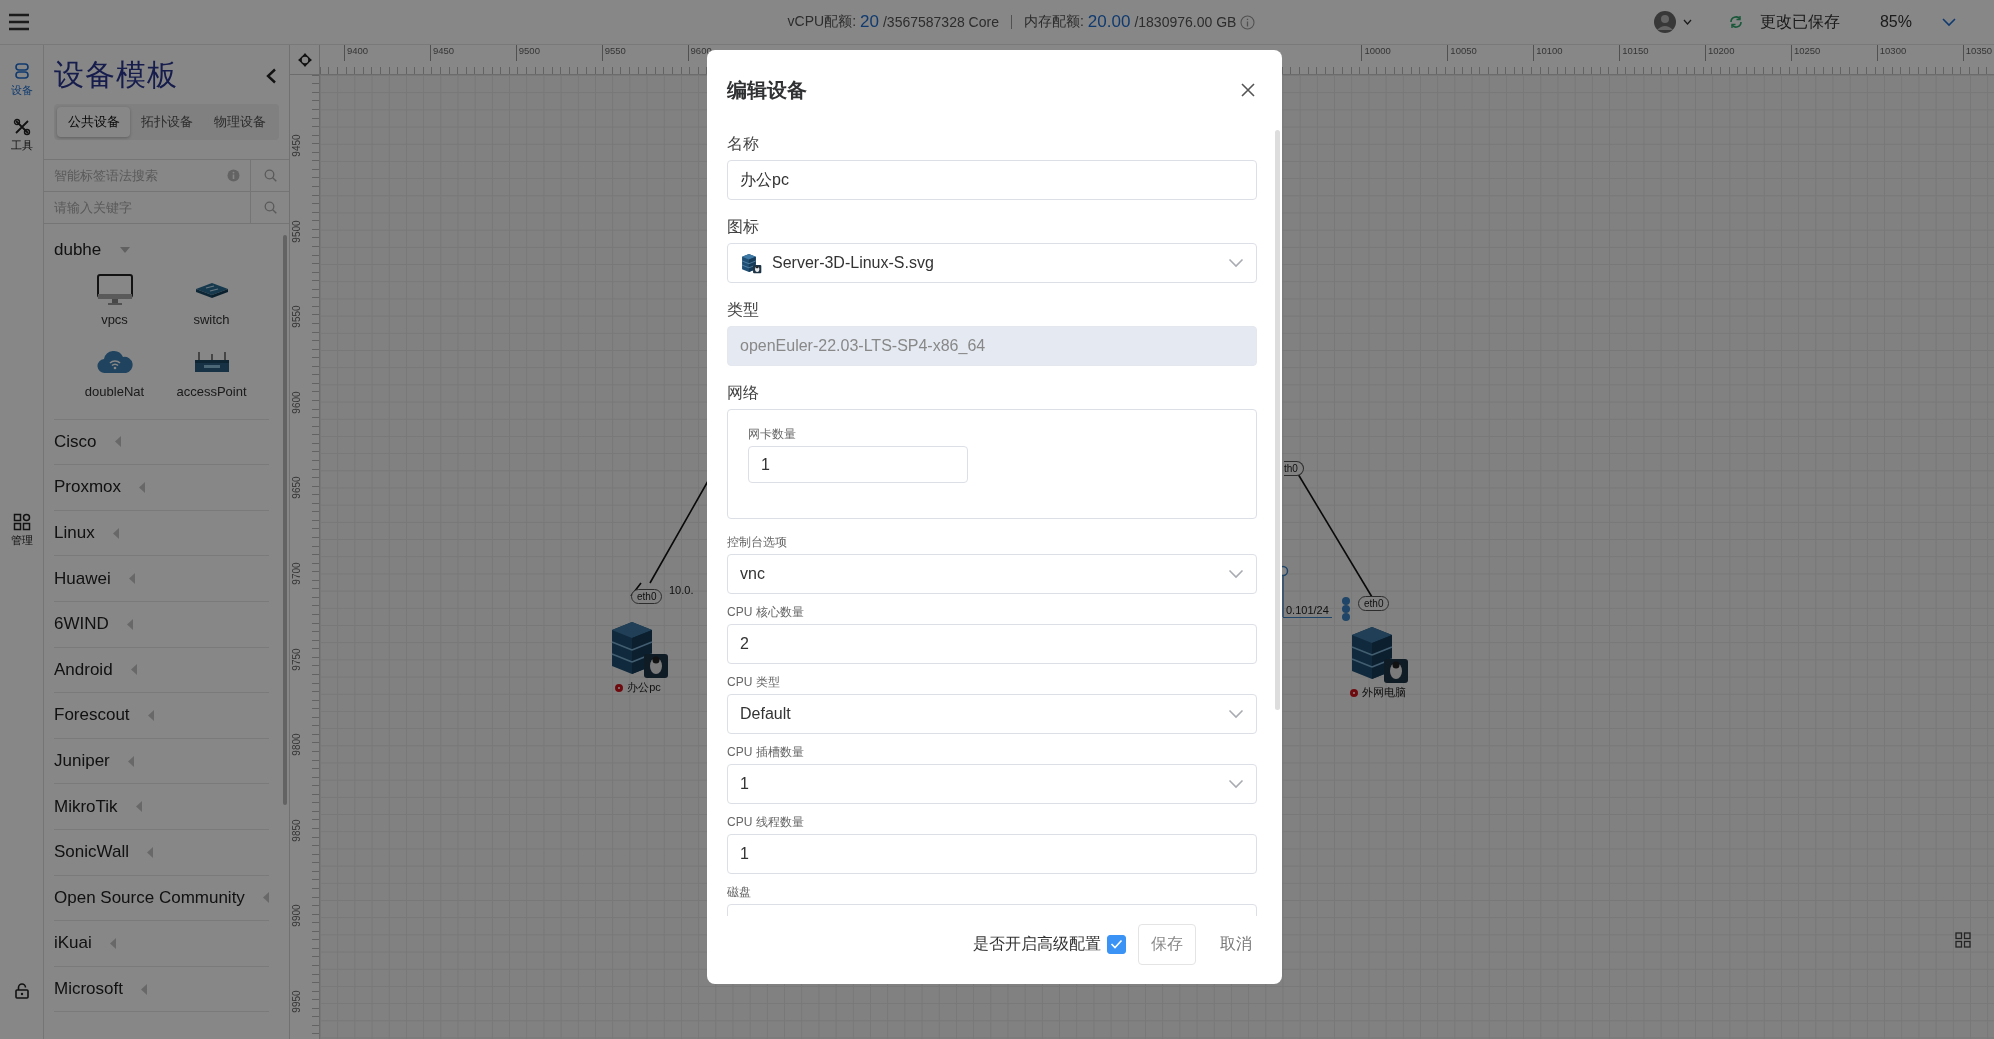  What do you see at coordinates (296, 487) in the screenshot?
I see `ruler-label: 9650` at bounding box center [296, 487].